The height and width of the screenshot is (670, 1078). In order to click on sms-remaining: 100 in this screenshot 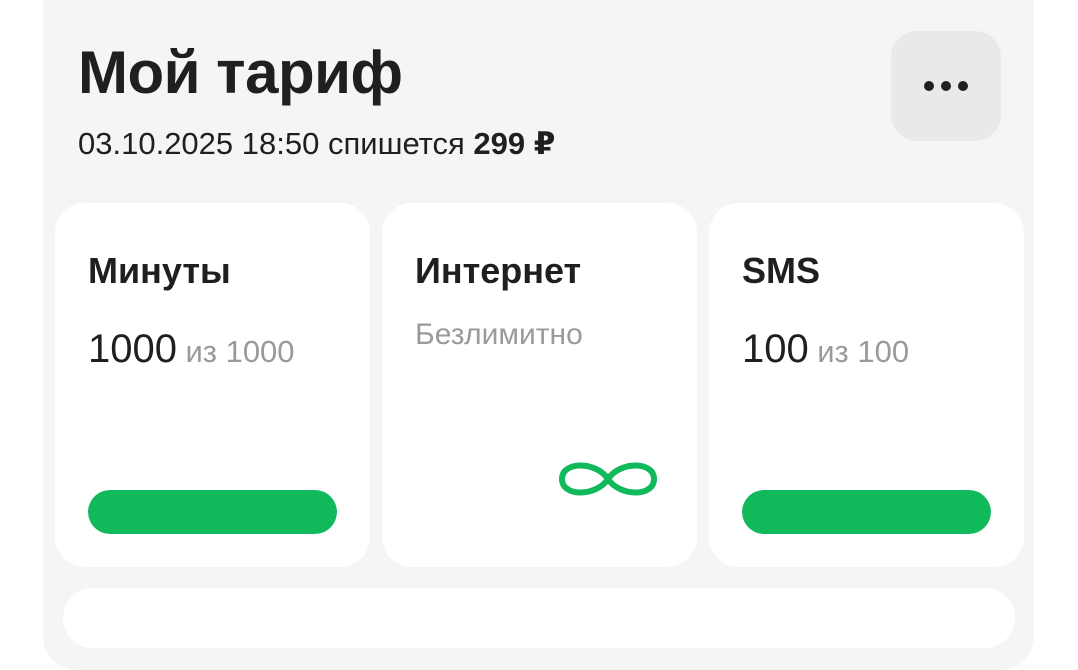, I will do `click(775, 349)`.